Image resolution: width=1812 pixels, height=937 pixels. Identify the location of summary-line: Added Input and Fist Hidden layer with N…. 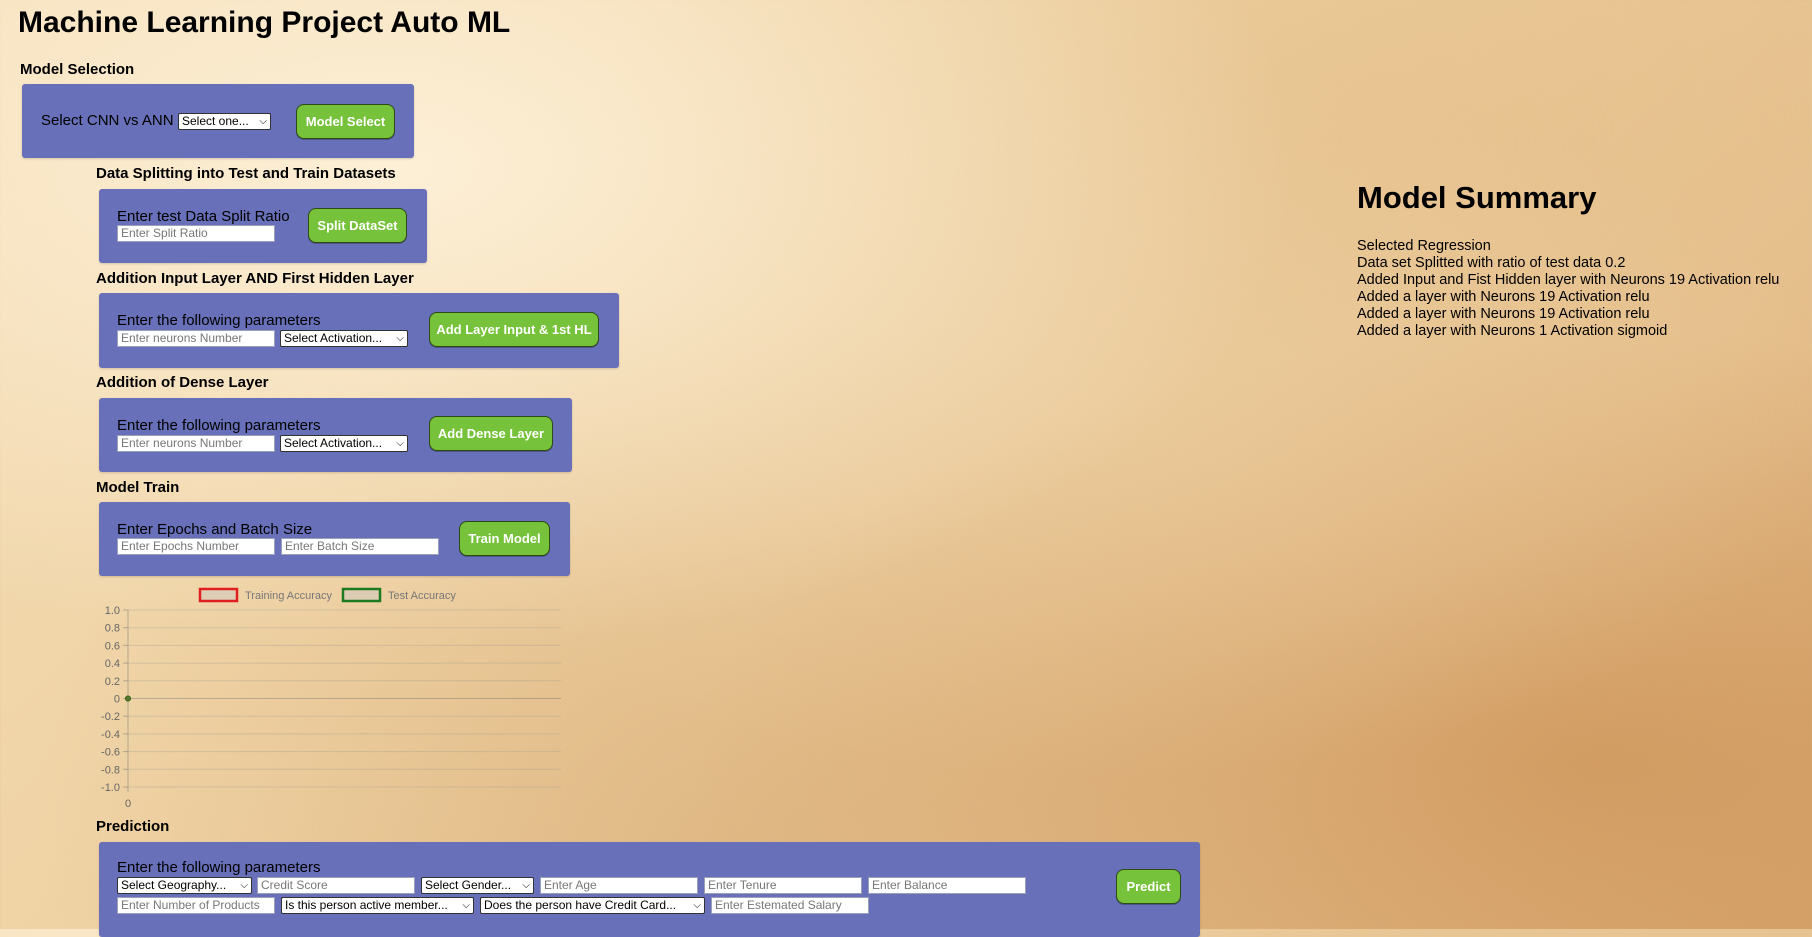
(1568, 280).